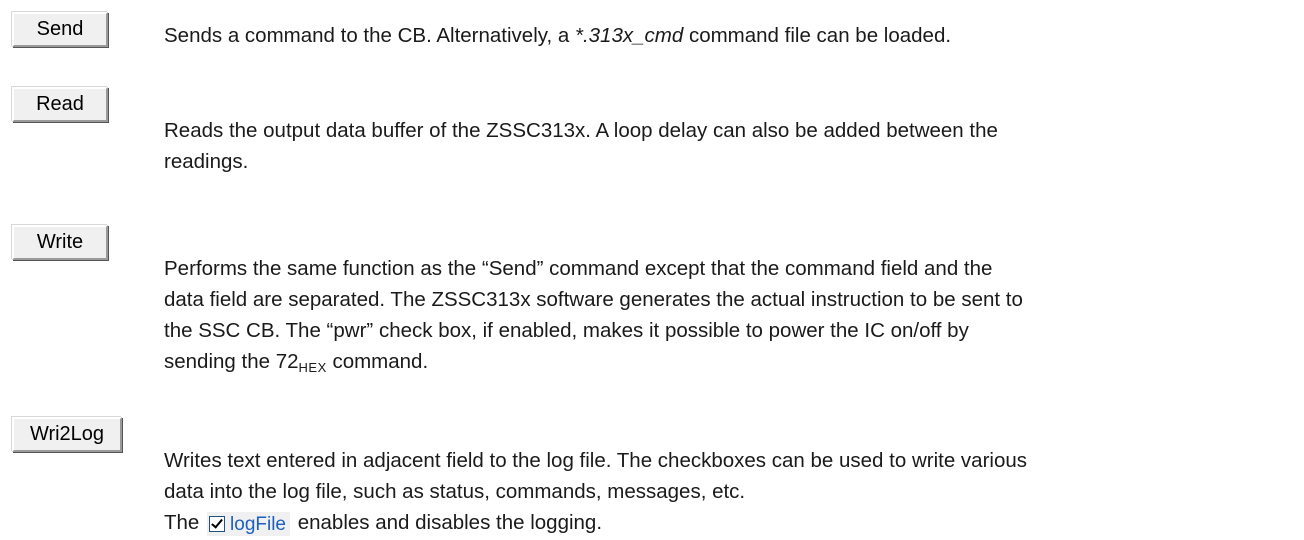  What do you see at coordinates (60, 242) in the screenshot?
I see `write-button: Write` at bounding box center [60, 242].